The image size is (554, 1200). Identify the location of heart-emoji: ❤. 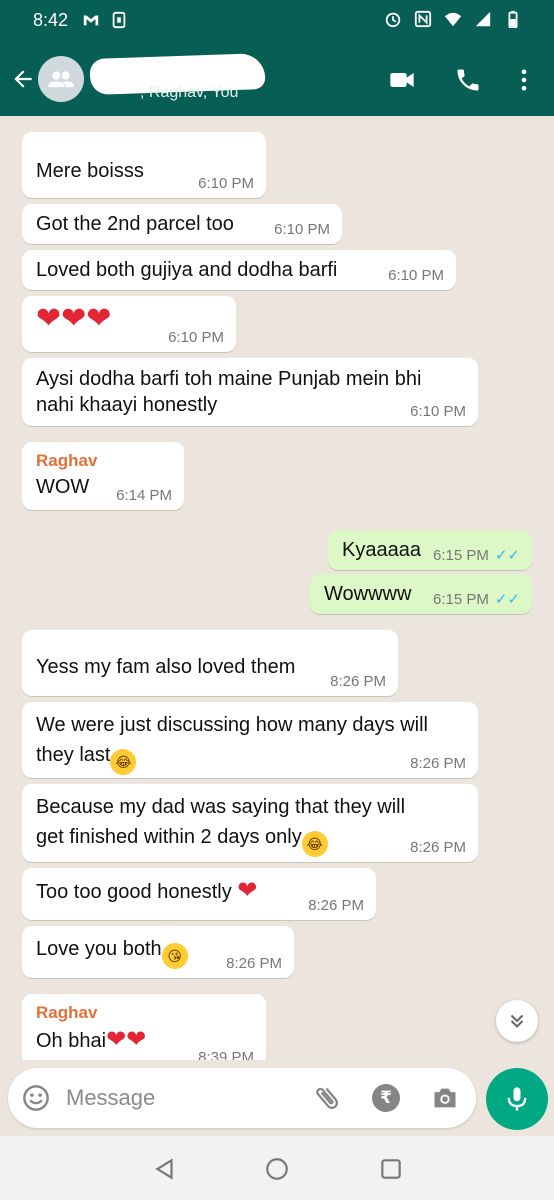
(247, 890).